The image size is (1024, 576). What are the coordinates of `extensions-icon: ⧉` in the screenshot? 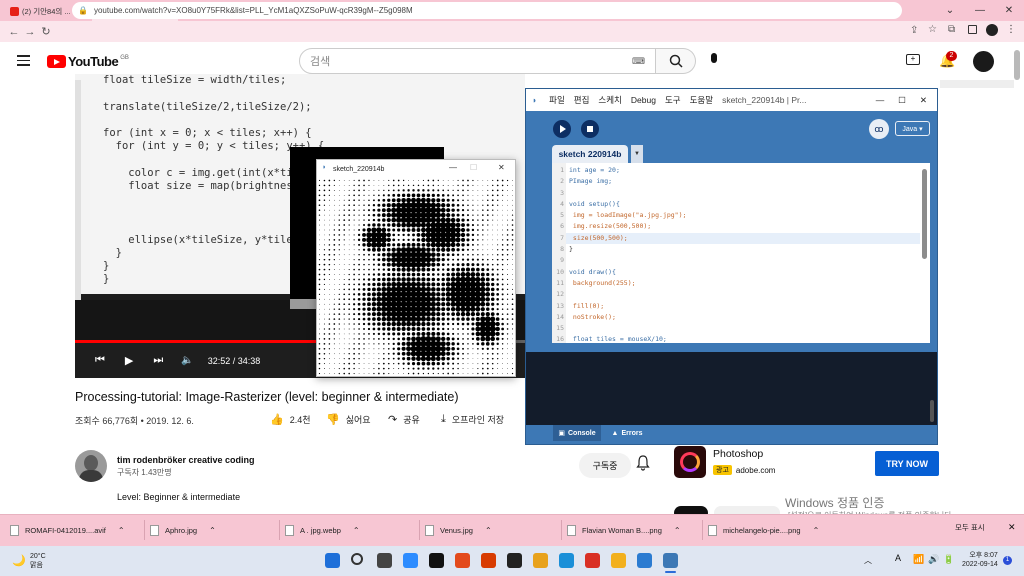 It's located at (951, 29).